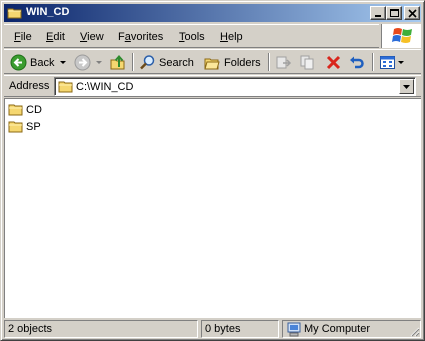  I want to click on copy-to-button, so click(308, 62).